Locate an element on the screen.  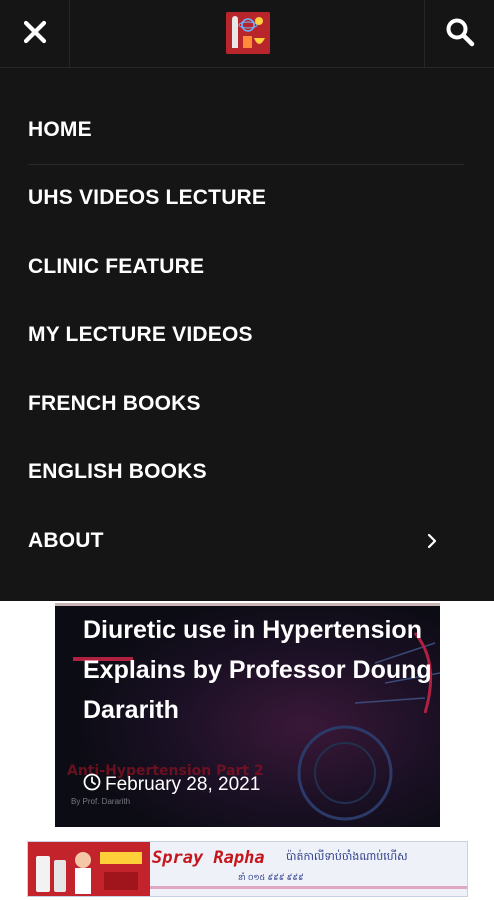
menu-item-label: CLINIC FEATURE is located at coordinates (116, 266).